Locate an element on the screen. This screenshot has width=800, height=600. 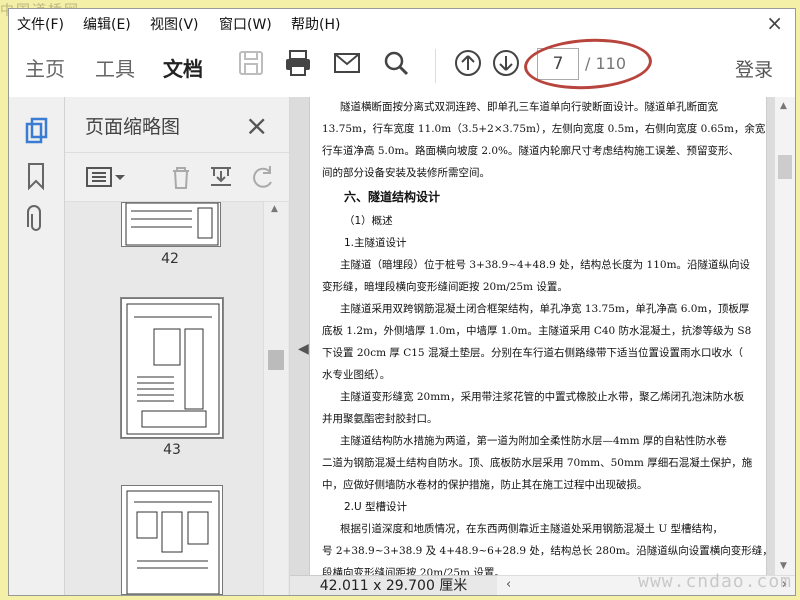
section-heading: 六、隧道结构设计 is located at coordinates (392, 197).